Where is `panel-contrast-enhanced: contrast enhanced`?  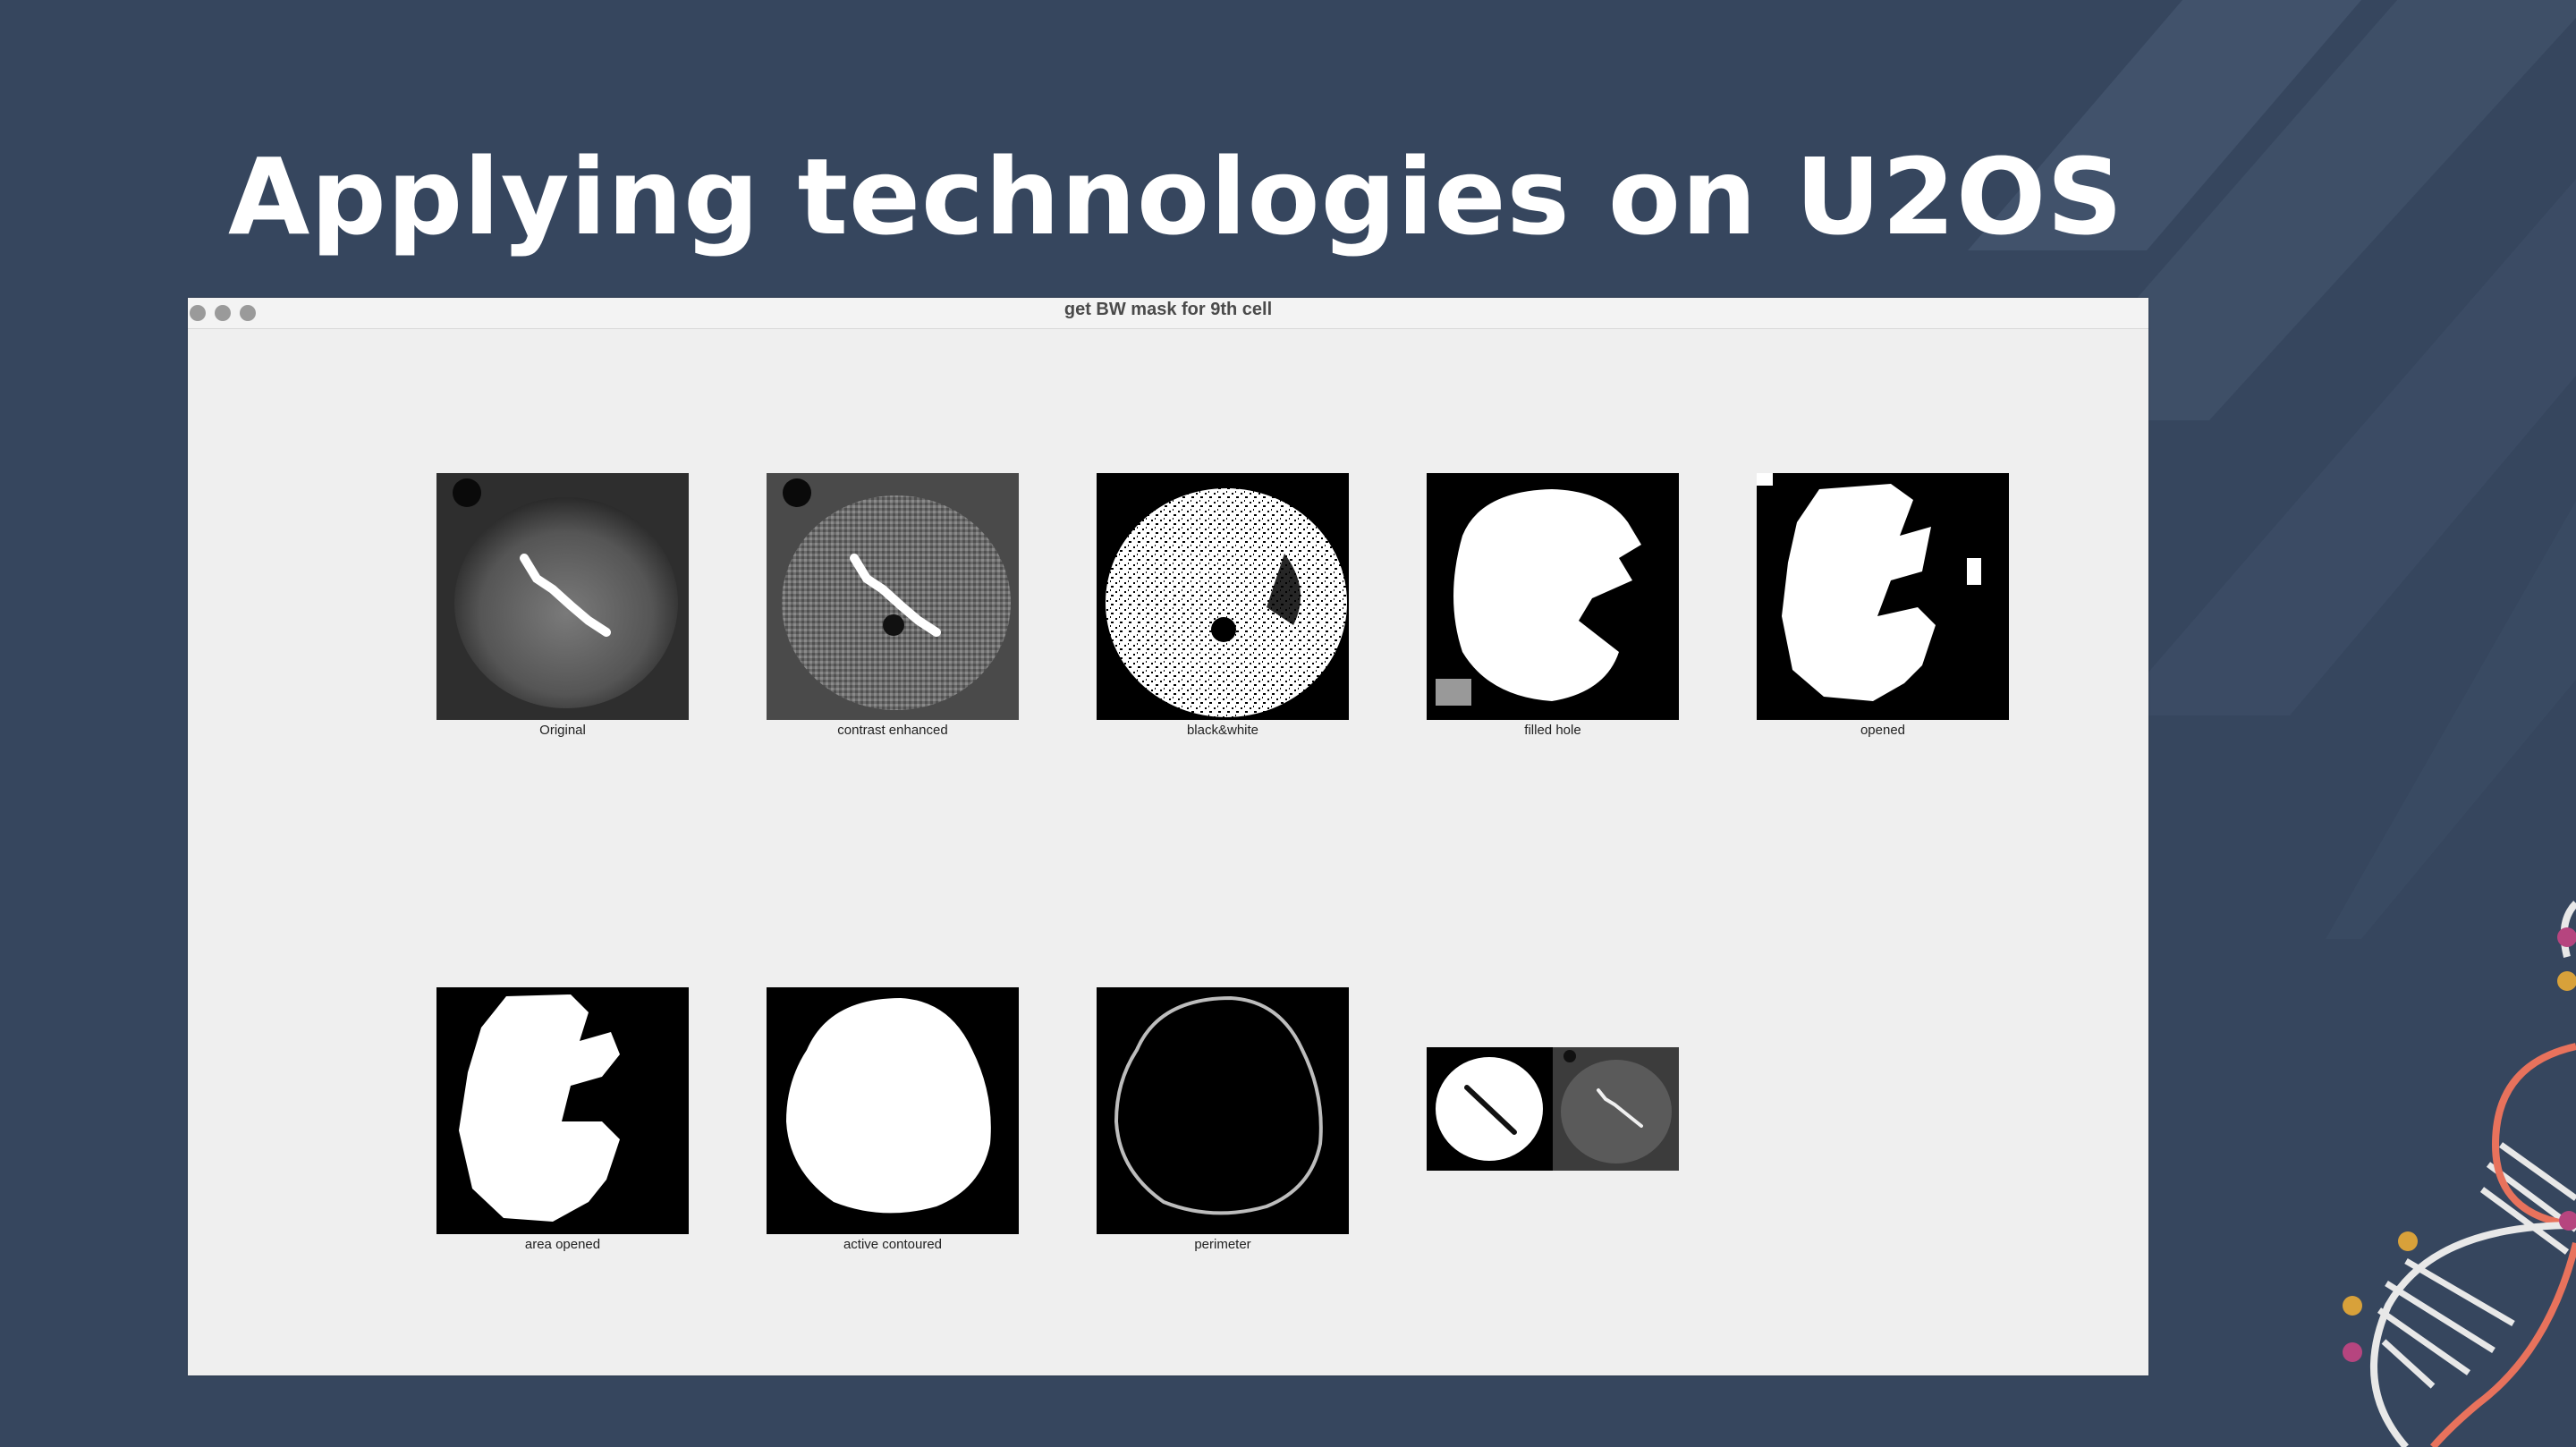 panel-contrast-enhanced: contrast enhanced is located at coordinates (893, 605).